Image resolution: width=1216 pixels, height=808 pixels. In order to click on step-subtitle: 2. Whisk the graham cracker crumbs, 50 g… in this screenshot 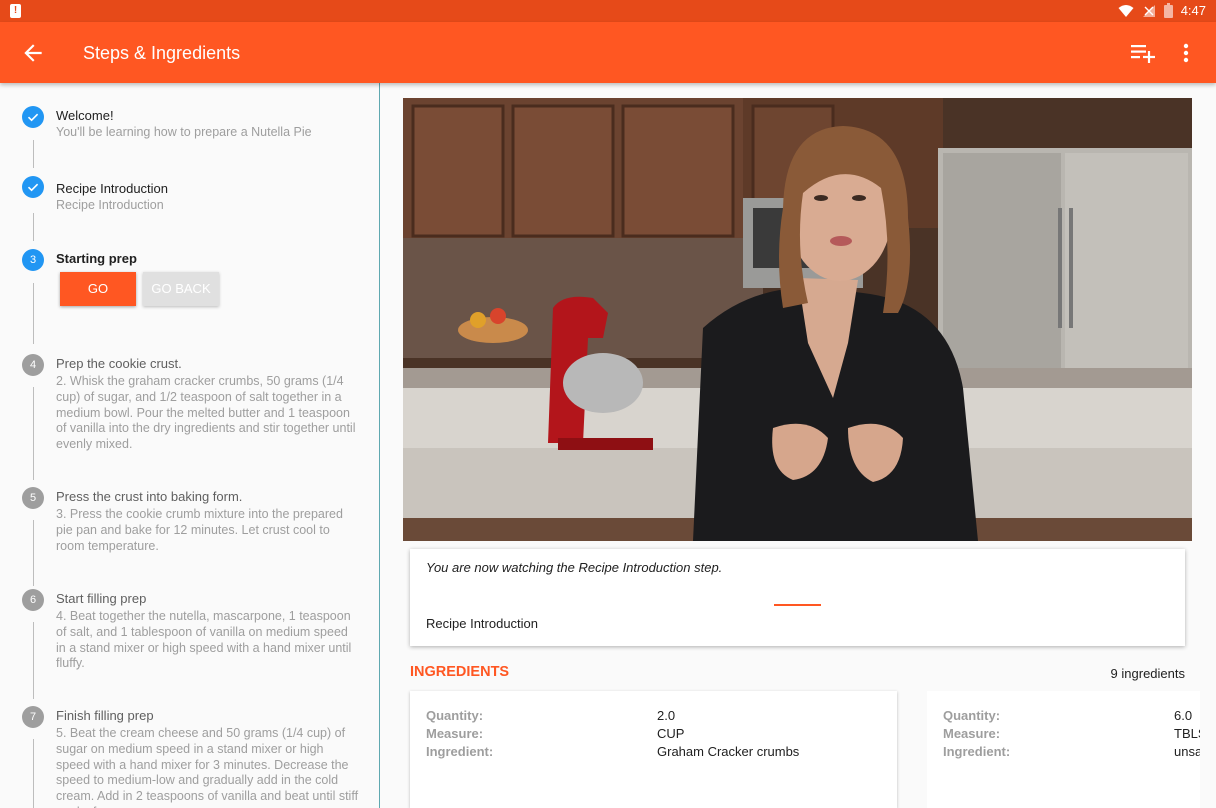, I will do `click(206, 413)`.